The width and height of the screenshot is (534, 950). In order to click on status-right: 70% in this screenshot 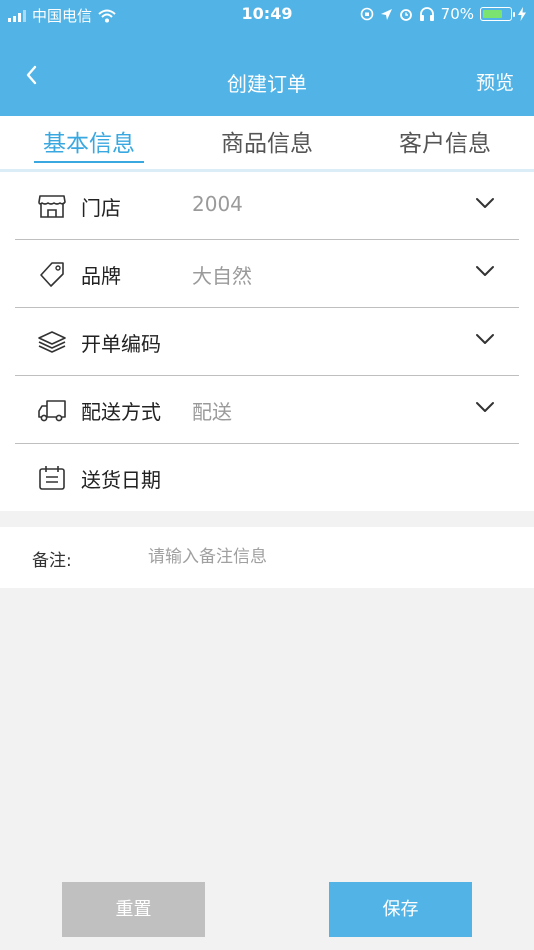, I will do `click(443, 14)`.